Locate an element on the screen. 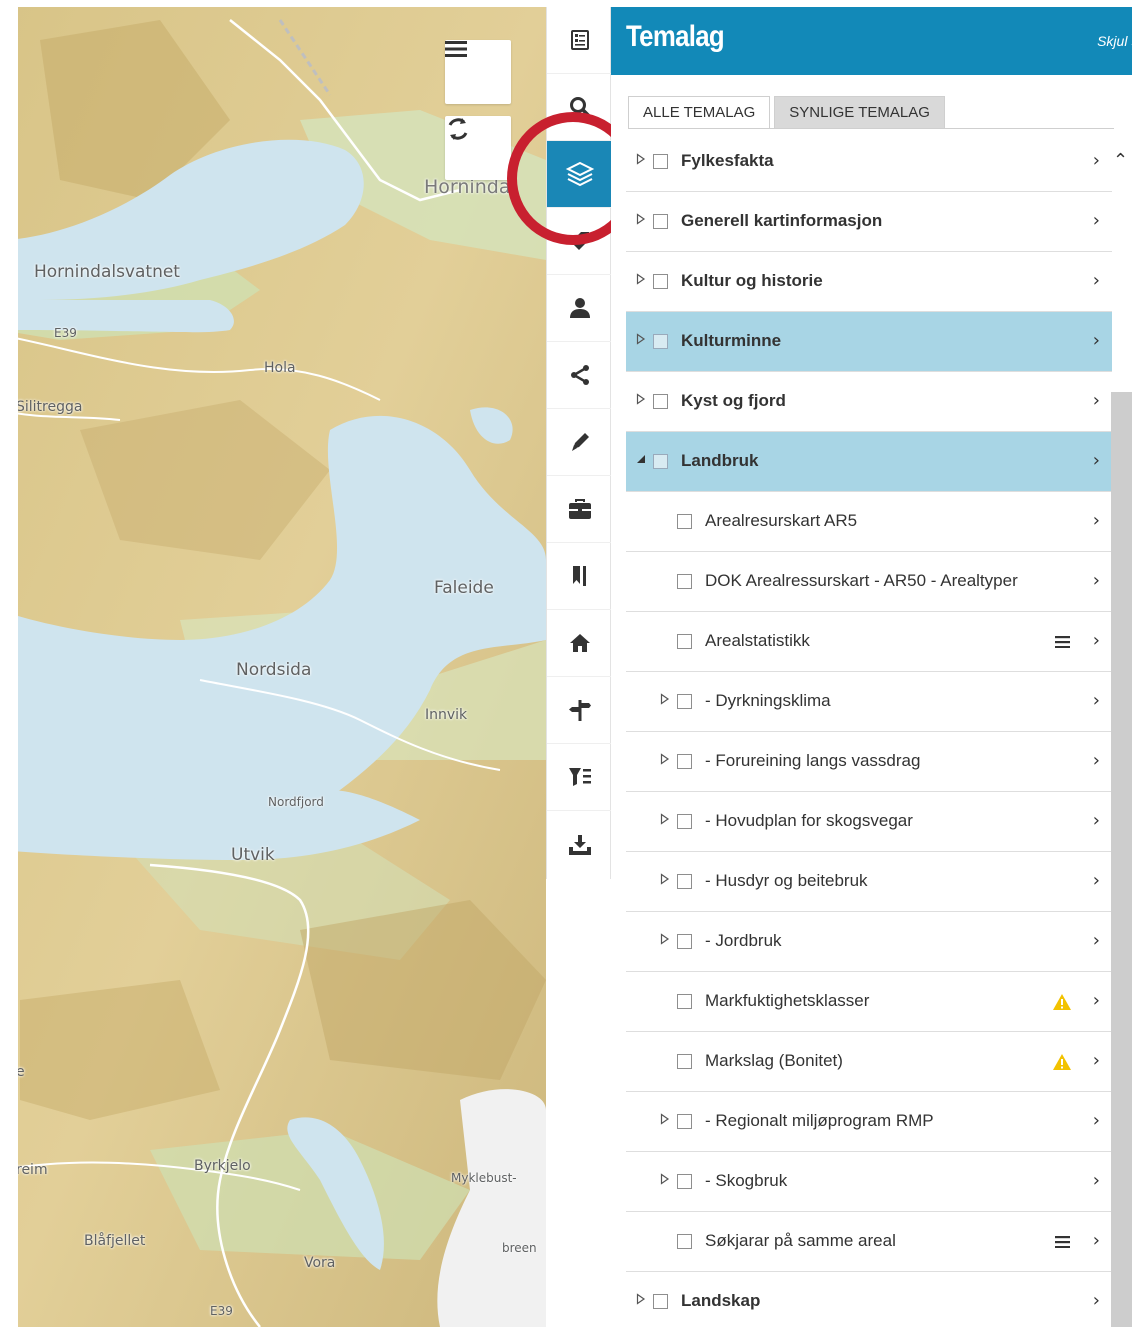  layer-row: - Hovudplan for skogsvegar › is located at coordinates (869, 822).